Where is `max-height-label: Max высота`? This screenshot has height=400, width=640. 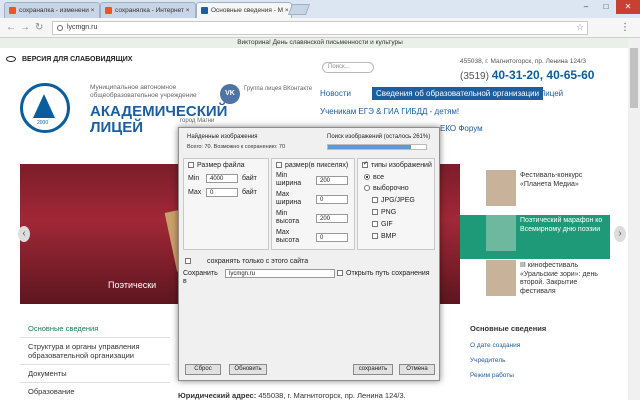 max-height-label: Max высота is located at coordinates (288, 236).